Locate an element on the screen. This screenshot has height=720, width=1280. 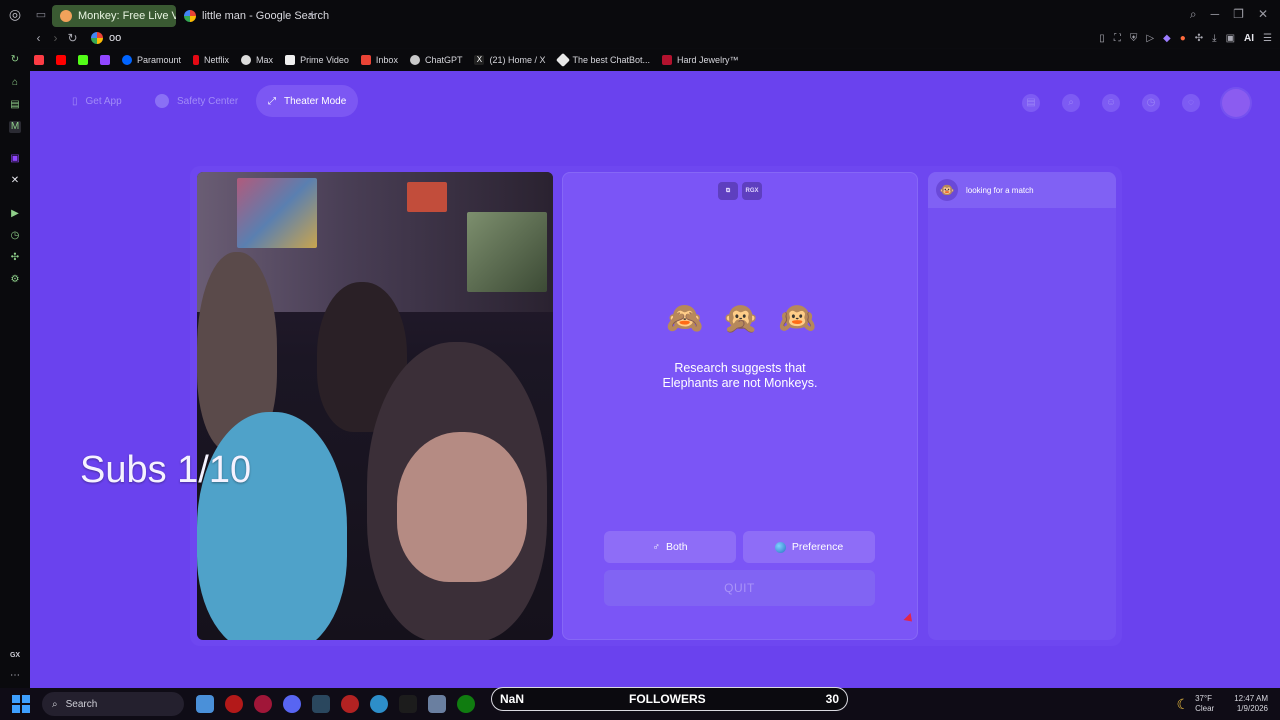
quit-button: QUIT is located at coordinates (739, 588).